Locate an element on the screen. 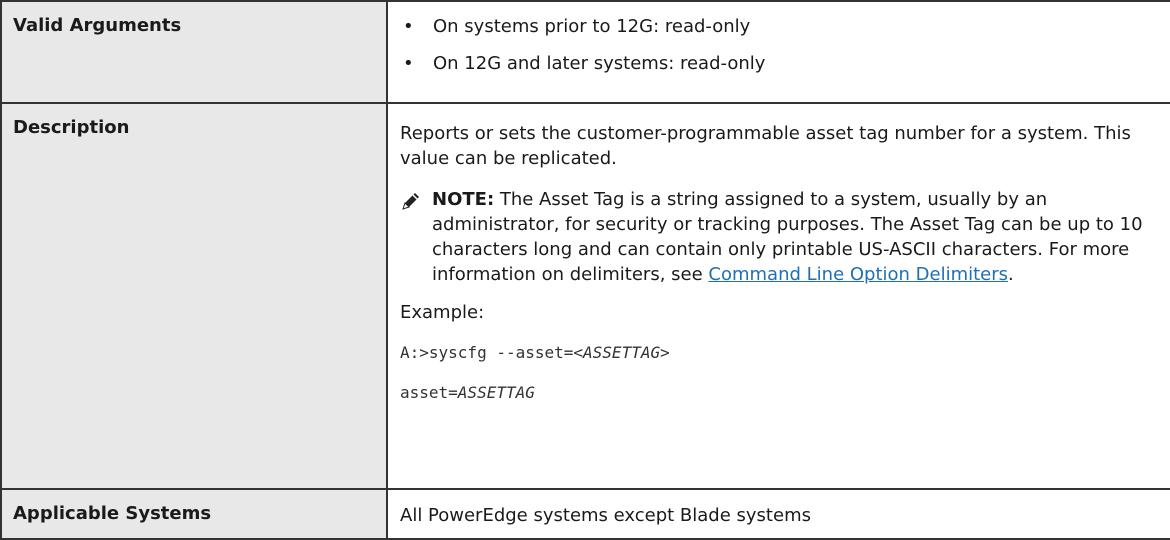 The image size is (1170, 540). valid-arguments-label: Valid Arguments is located at coordinates (194, 52).